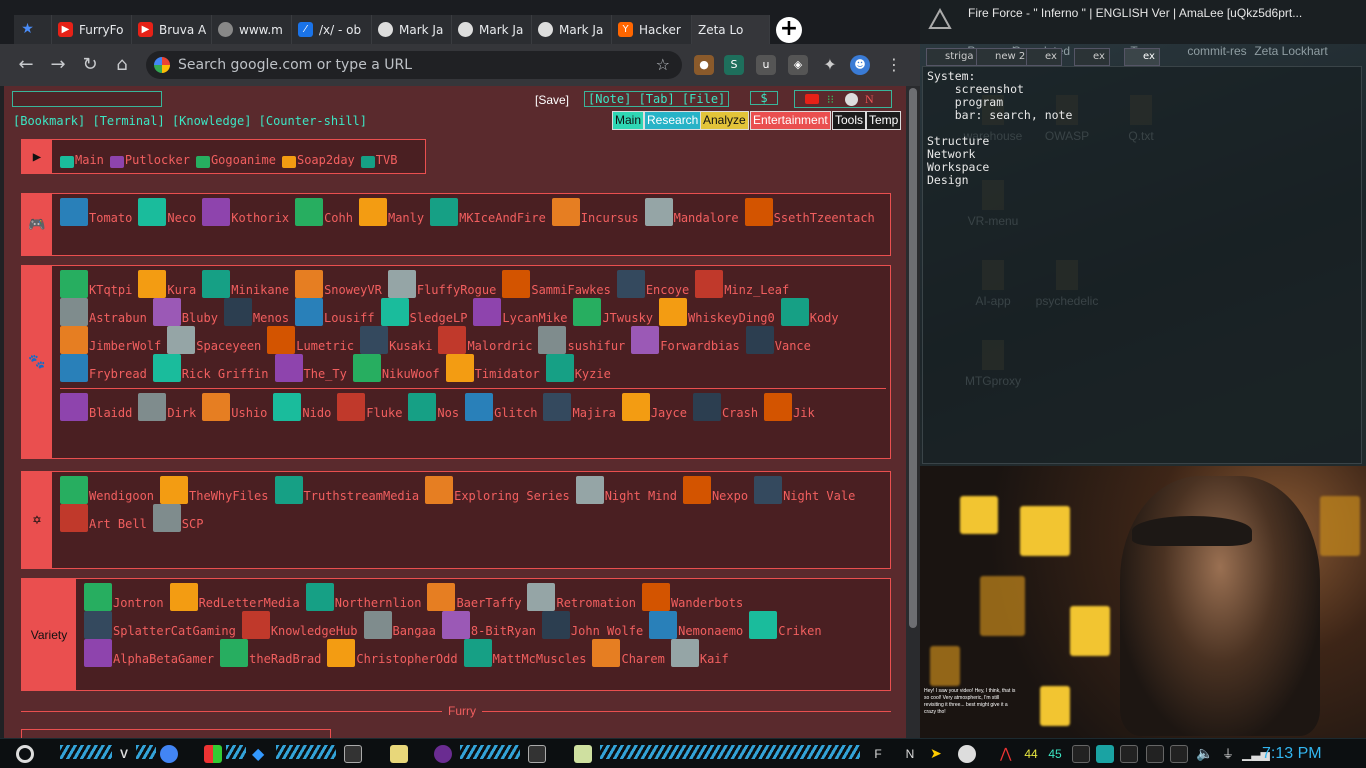 The image size is (1366, 768). What do you see at coordinates (1205, 754) in the screenshot?
I see `speaker-icon: 🔈` at bounding box center [1205, 754].